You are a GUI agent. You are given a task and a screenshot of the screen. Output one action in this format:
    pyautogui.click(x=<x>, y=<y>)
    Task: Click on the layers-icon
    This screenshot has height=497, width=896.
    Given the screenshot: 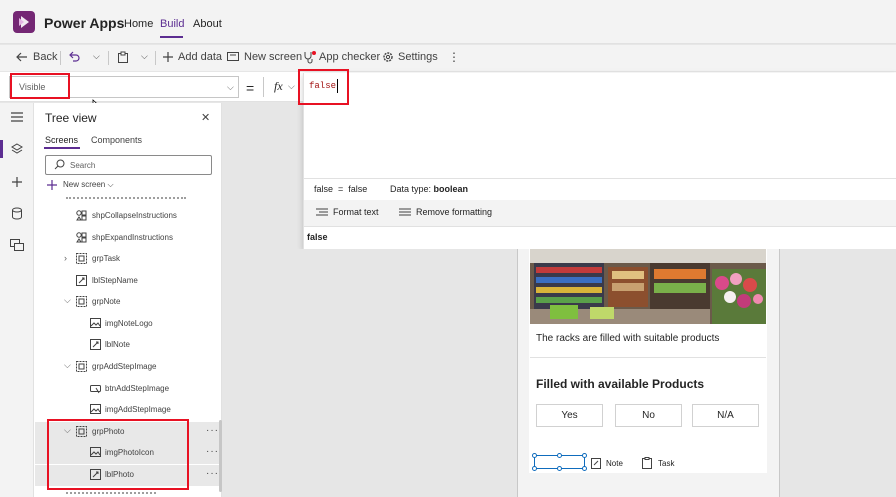 What is the action you would take?
    pyautogui.click(x=17, y=149)
    